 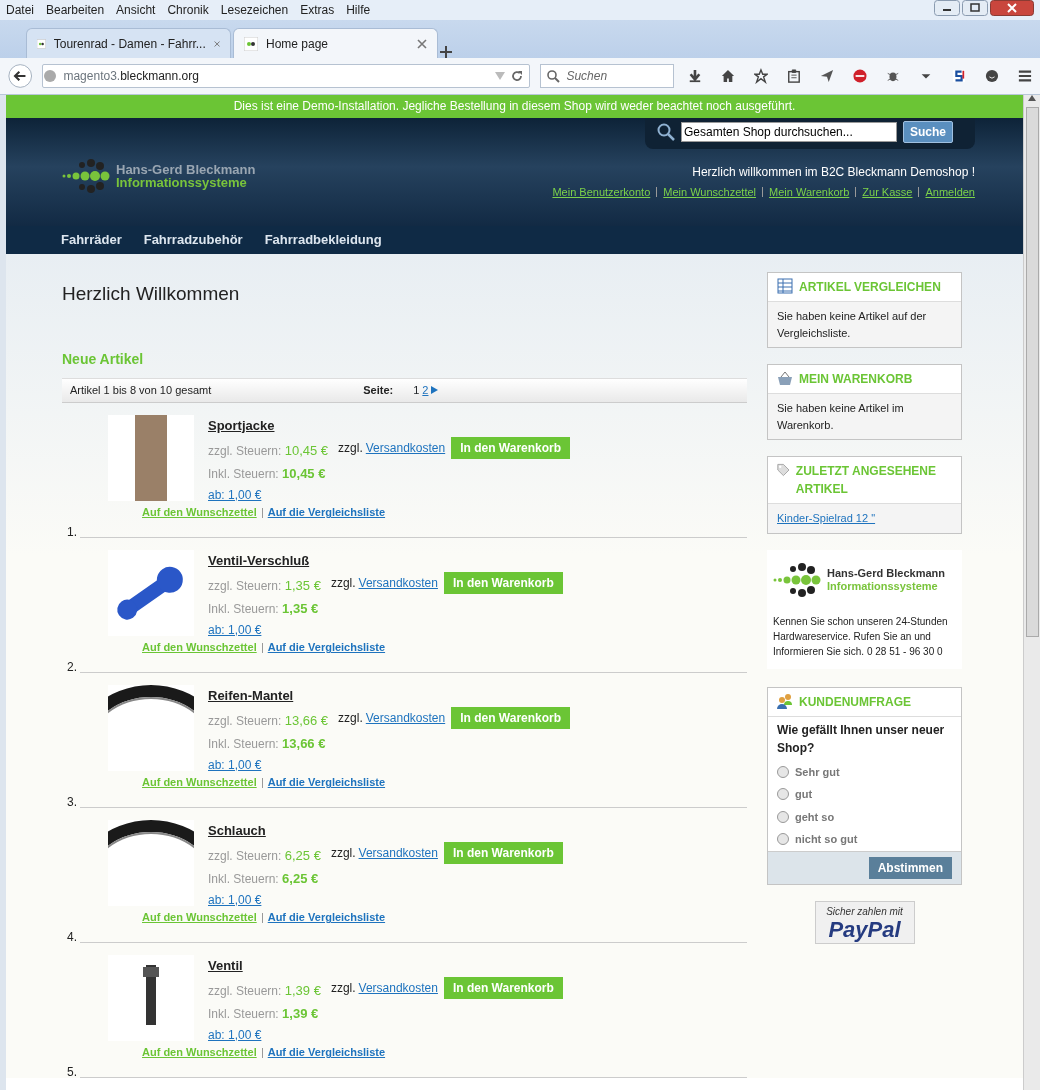 What do you see at coordinates (416, 390) in the screenshot?
I see `page-link: 1` at bounding box center [416, 390].